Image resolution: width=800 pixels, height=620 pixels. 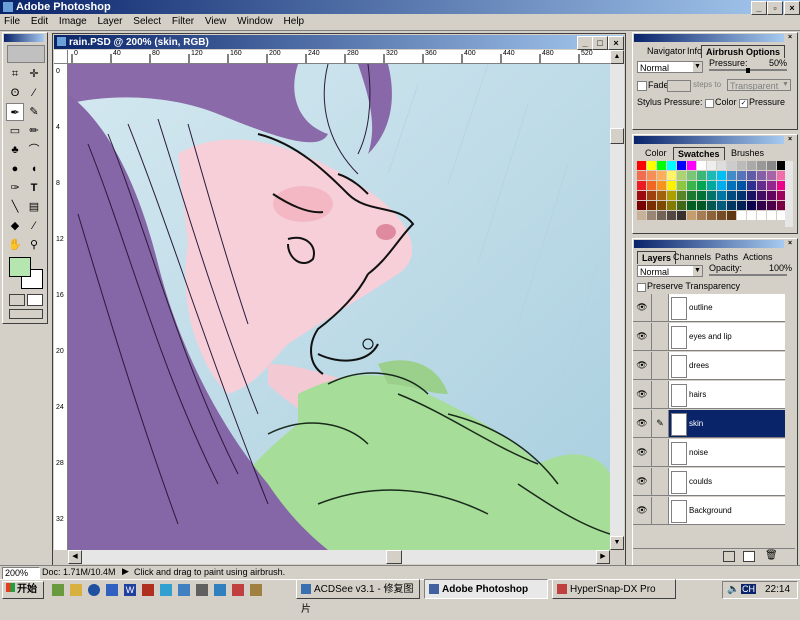 What do you see at coordinates (15, 112) in the screenshot?
I see `airbrush-tool-icon: ✒` at bounding box center [15, 112].